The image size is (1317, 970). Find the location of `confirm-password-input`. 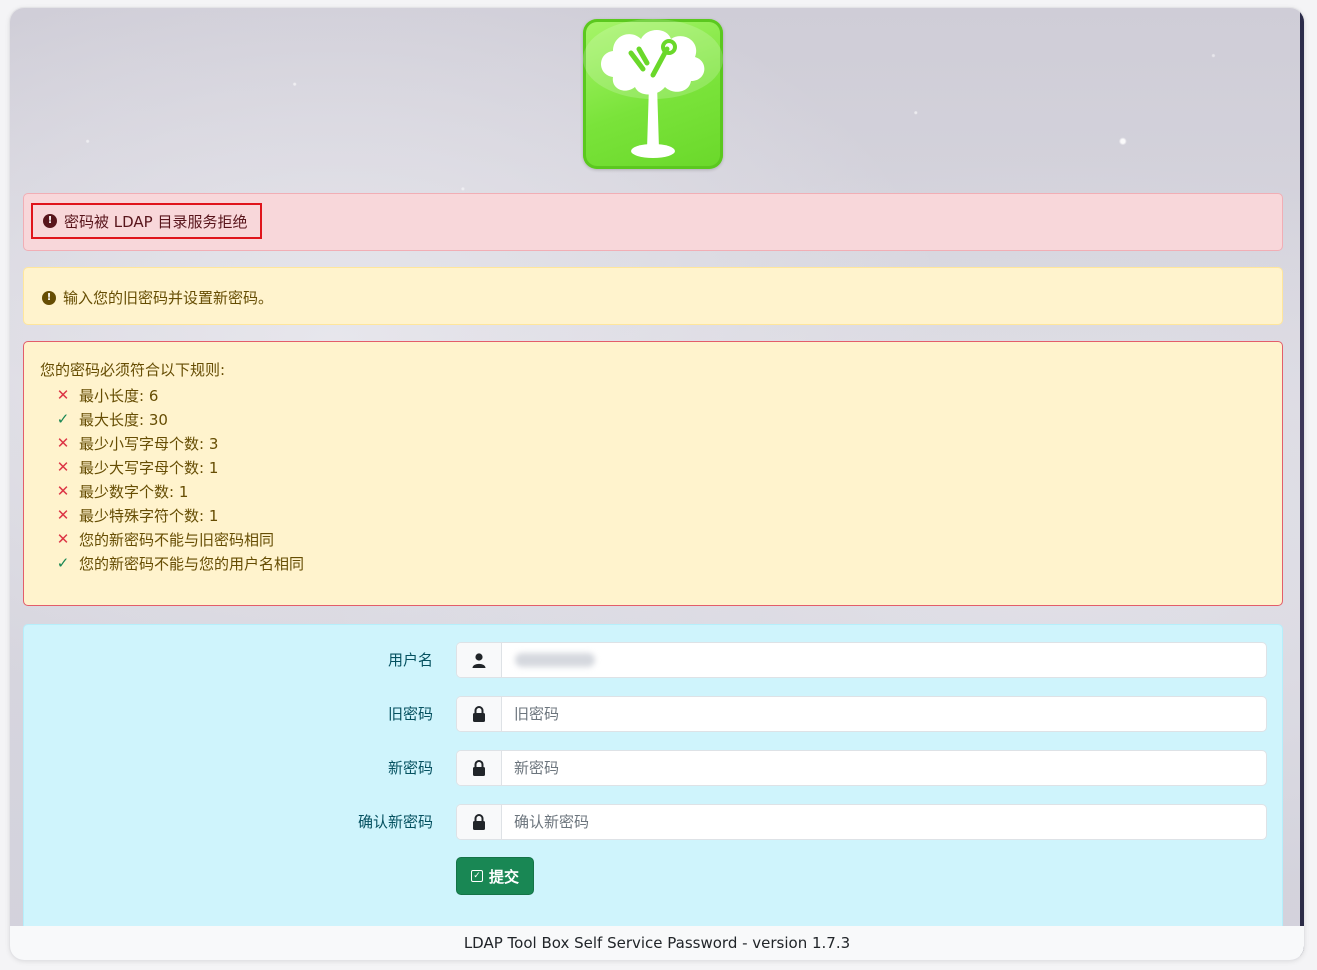

confirm-password-input is located at coordinates (884, 822).